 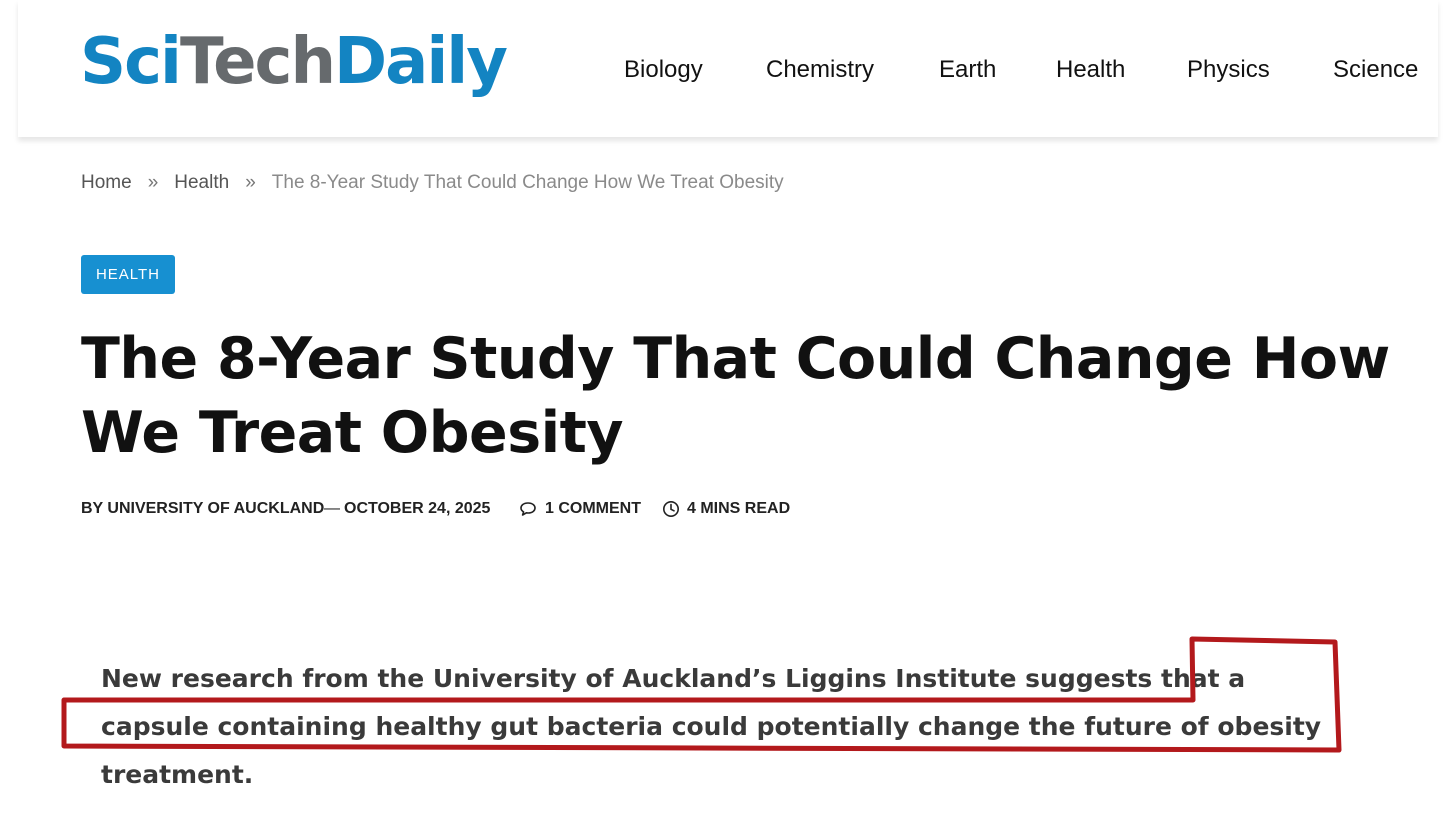 What do you see at coordinates (1090, 70) in the screenshot?
I see `nav-item-health: Health` at bounding box center [1090, 70].